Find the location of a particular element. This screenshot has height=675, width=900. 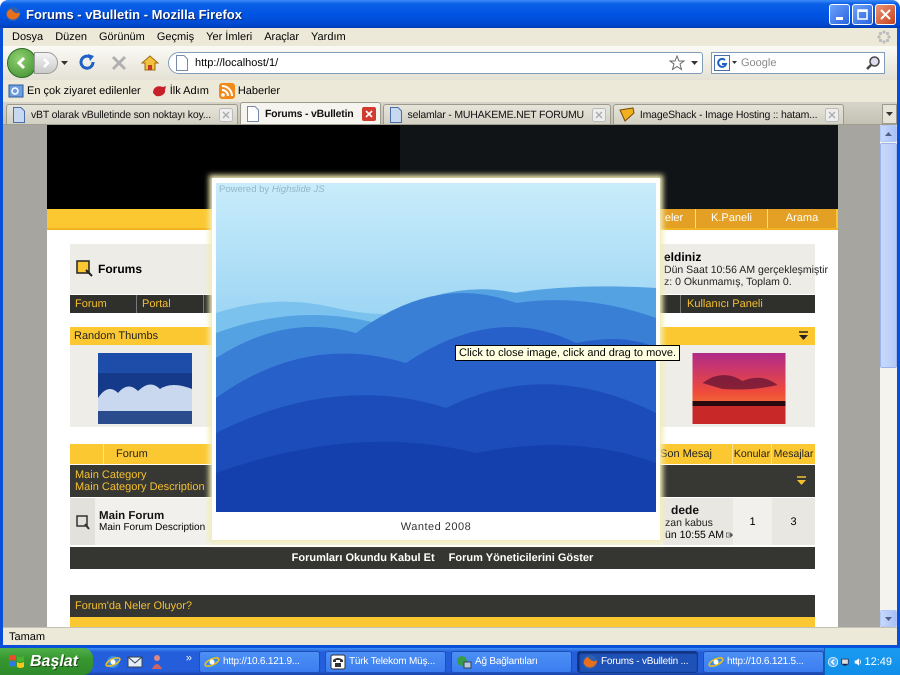

taskbar-button: Ağ Bağlantıları is located at coordinates (511, 661).